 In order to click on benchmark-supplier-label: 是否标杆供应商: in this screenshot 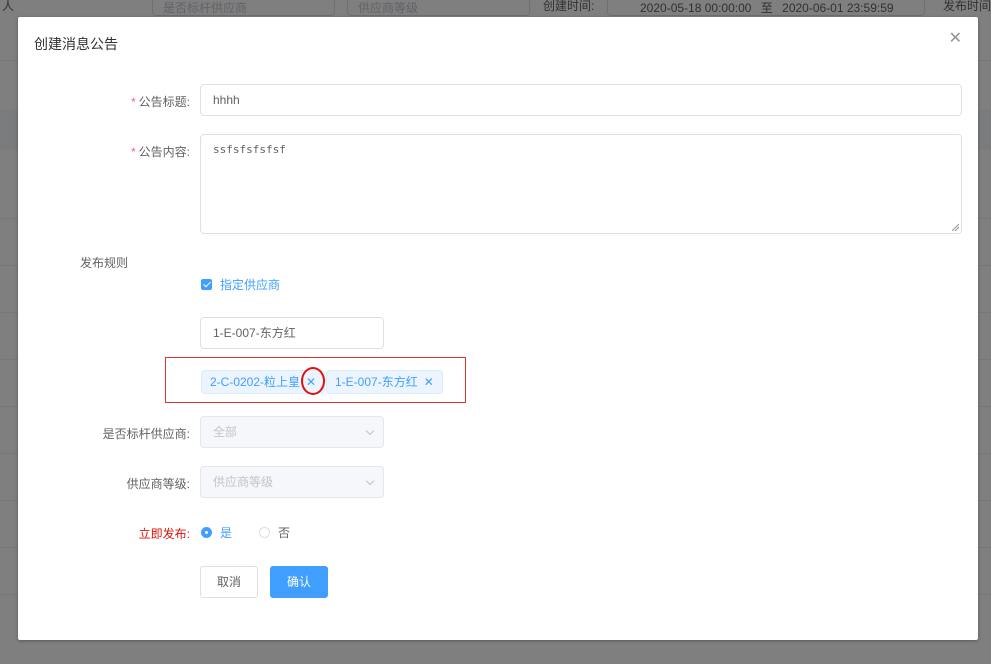, I will do `click(146, 434)`.